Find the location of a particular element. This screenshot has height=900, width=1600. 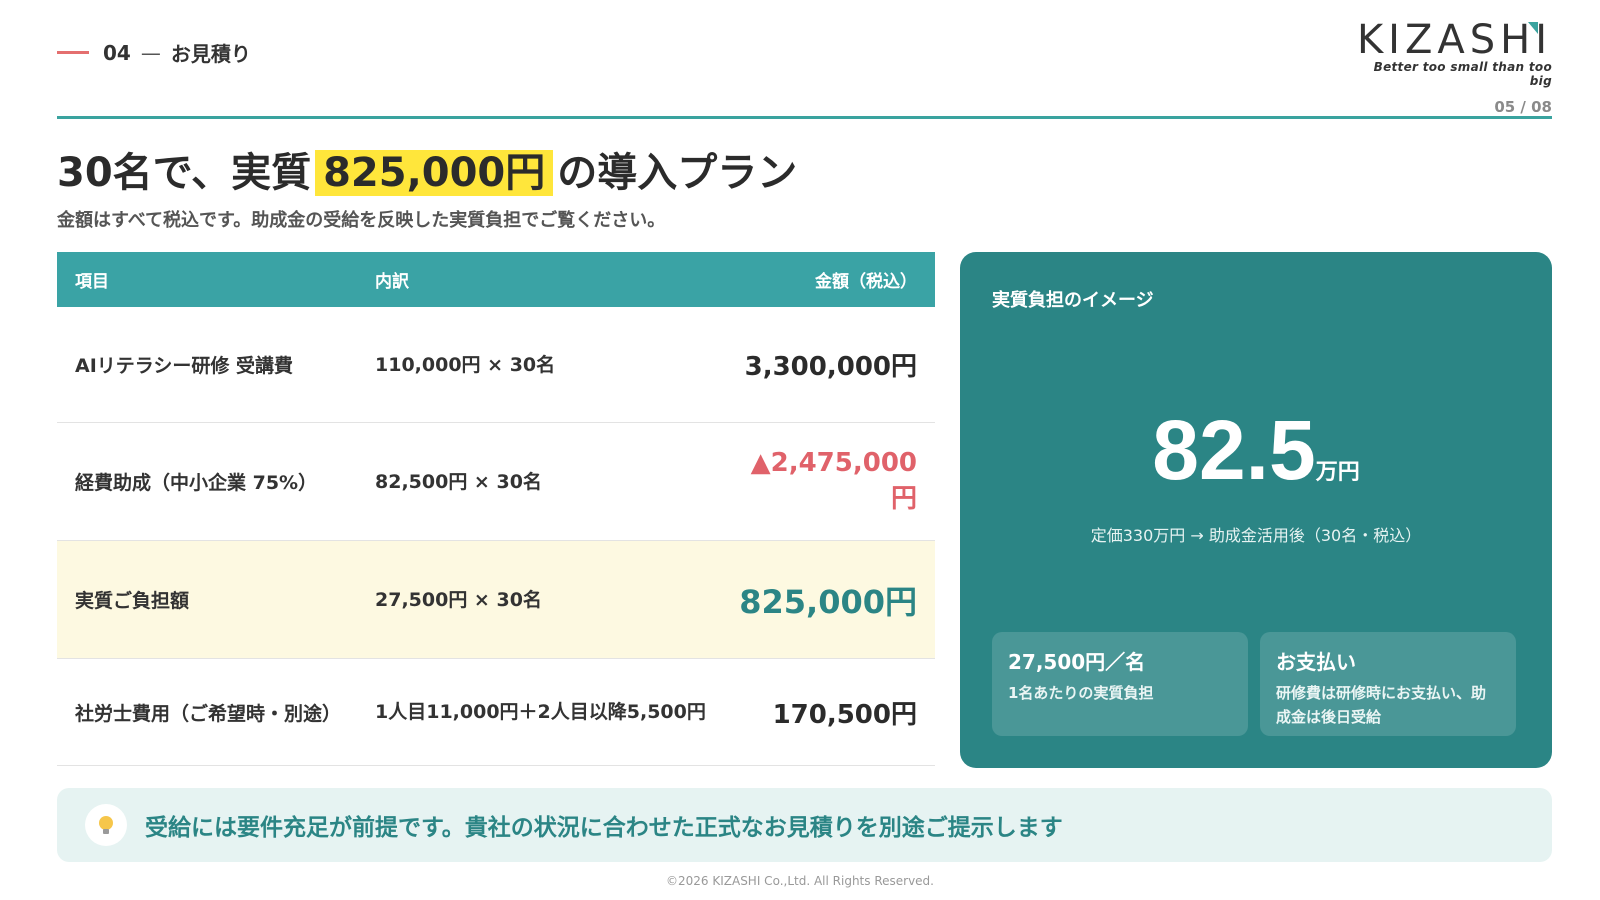

table-row-highlight: 実質ご負担額 27,500円 × 30名 825,000円 is located at coordinates (496, 600).